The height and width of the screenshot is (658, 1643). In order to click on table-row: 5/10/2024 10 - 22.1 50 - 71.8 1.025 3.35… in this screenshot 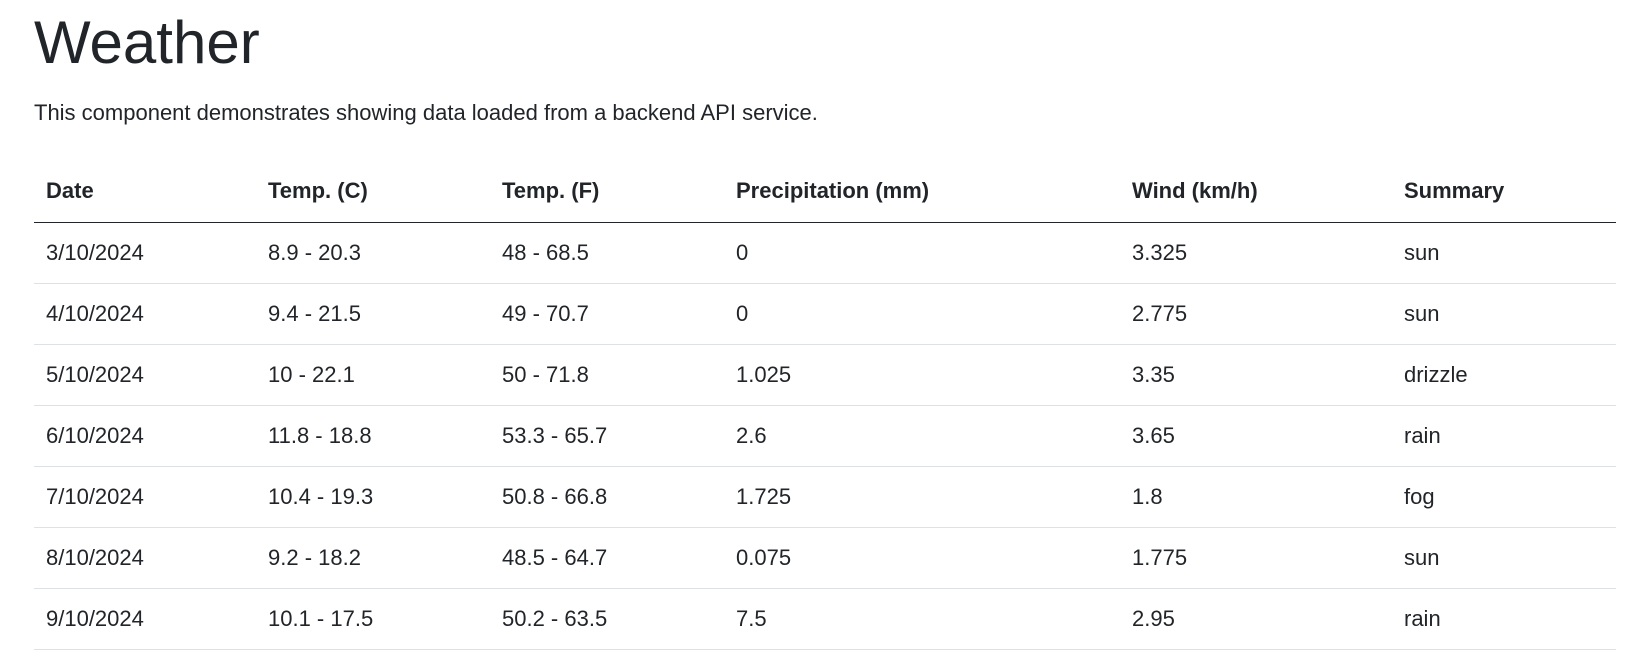, I will do `click(825, 375)`.